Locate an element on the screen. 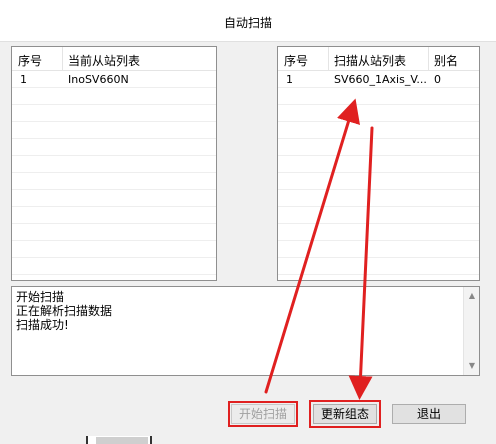 The width and height of the screenshot is (496, 444). column-header-scanned-slave-list: 扫描从站列表 is located at coordinates (370, 60).